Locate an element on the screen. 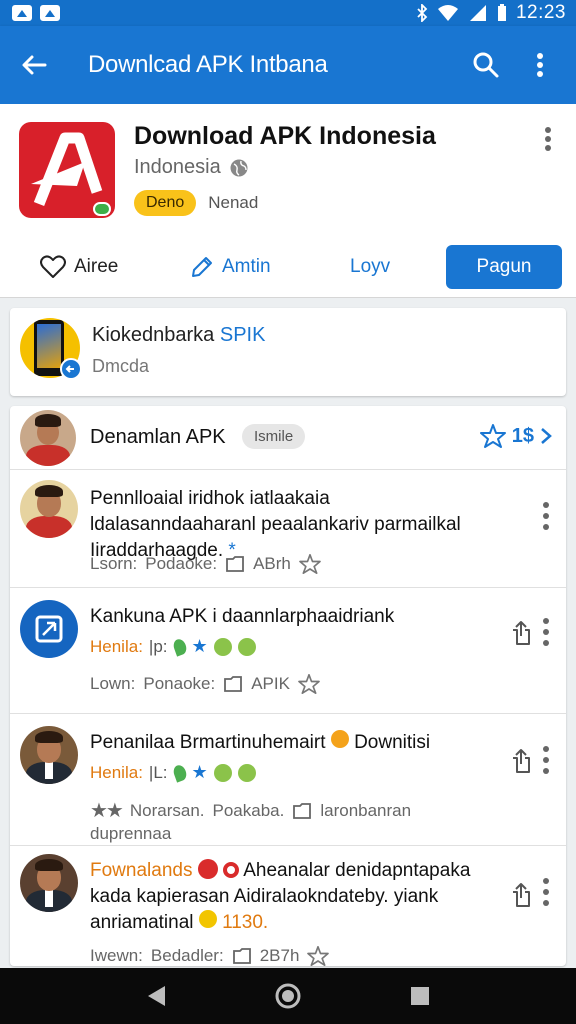  app-logo is located at coordinates (67, 170).